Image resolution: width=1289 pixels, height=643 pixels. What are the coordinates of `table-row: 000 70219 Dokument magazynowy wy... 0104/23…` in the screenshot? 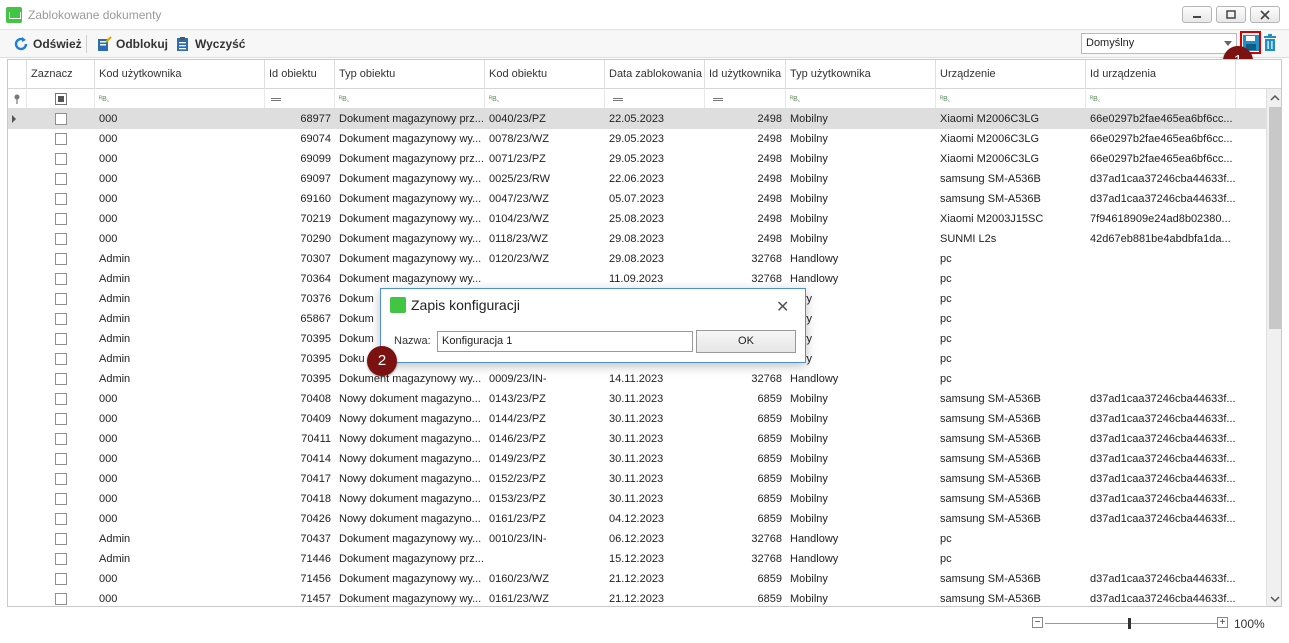 It's located at (637, 219).